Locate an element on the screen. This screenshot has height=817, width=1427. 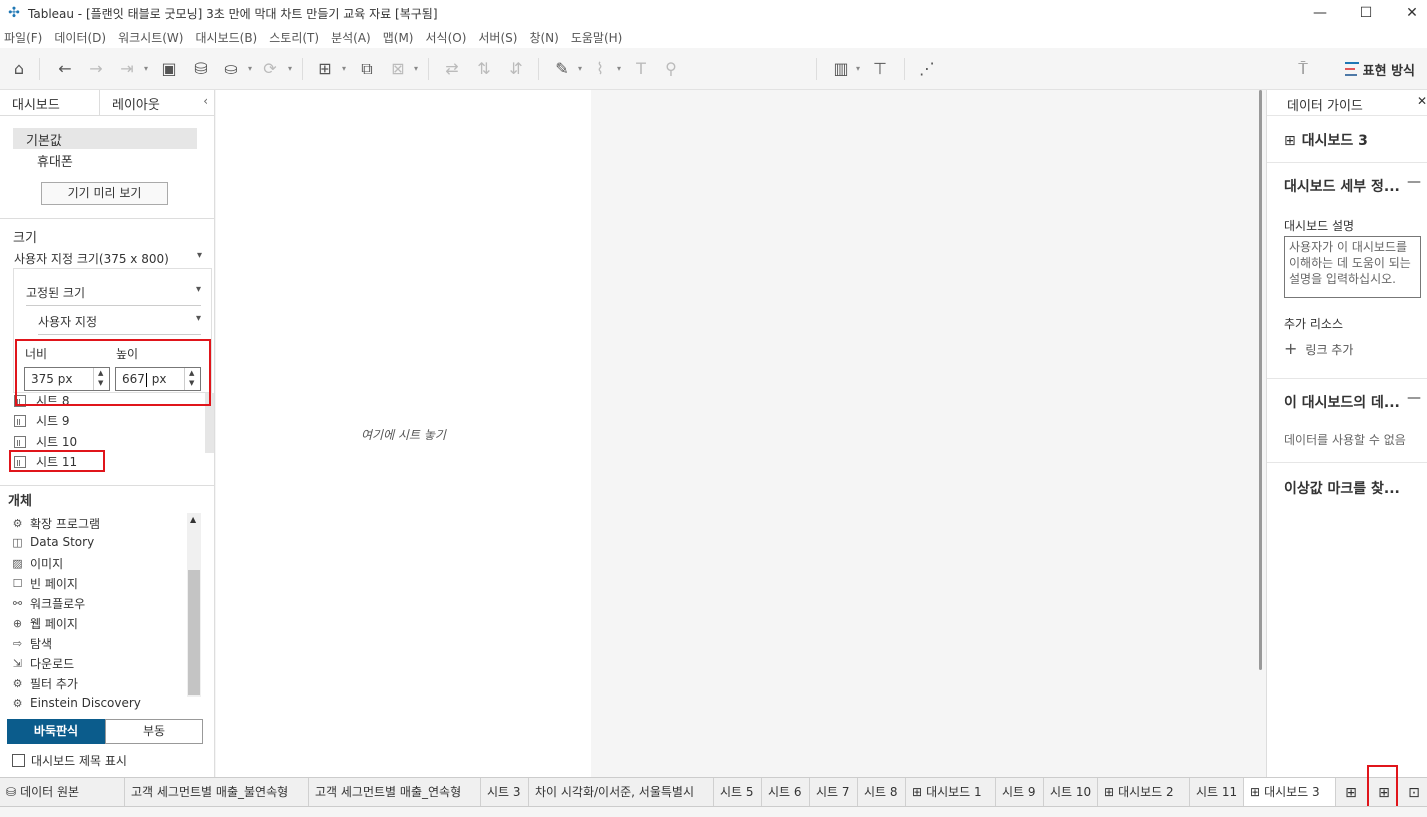
menu-window: 창(N) is located at coordinates (545, 37).